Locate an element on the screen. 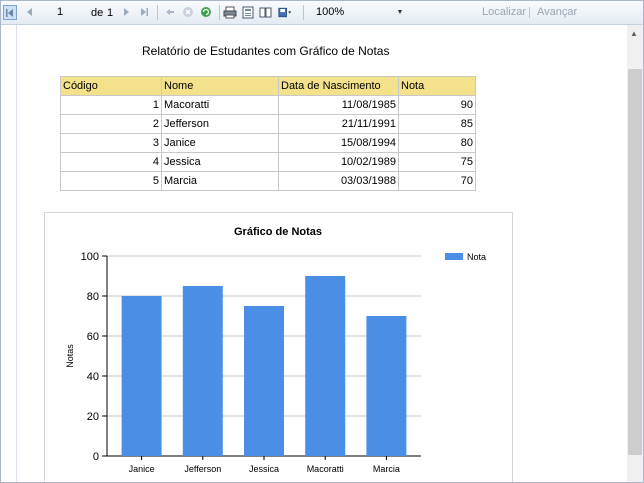  column-header-data-nascimento: Data de Nascimento is located at coordinates (338, 86).